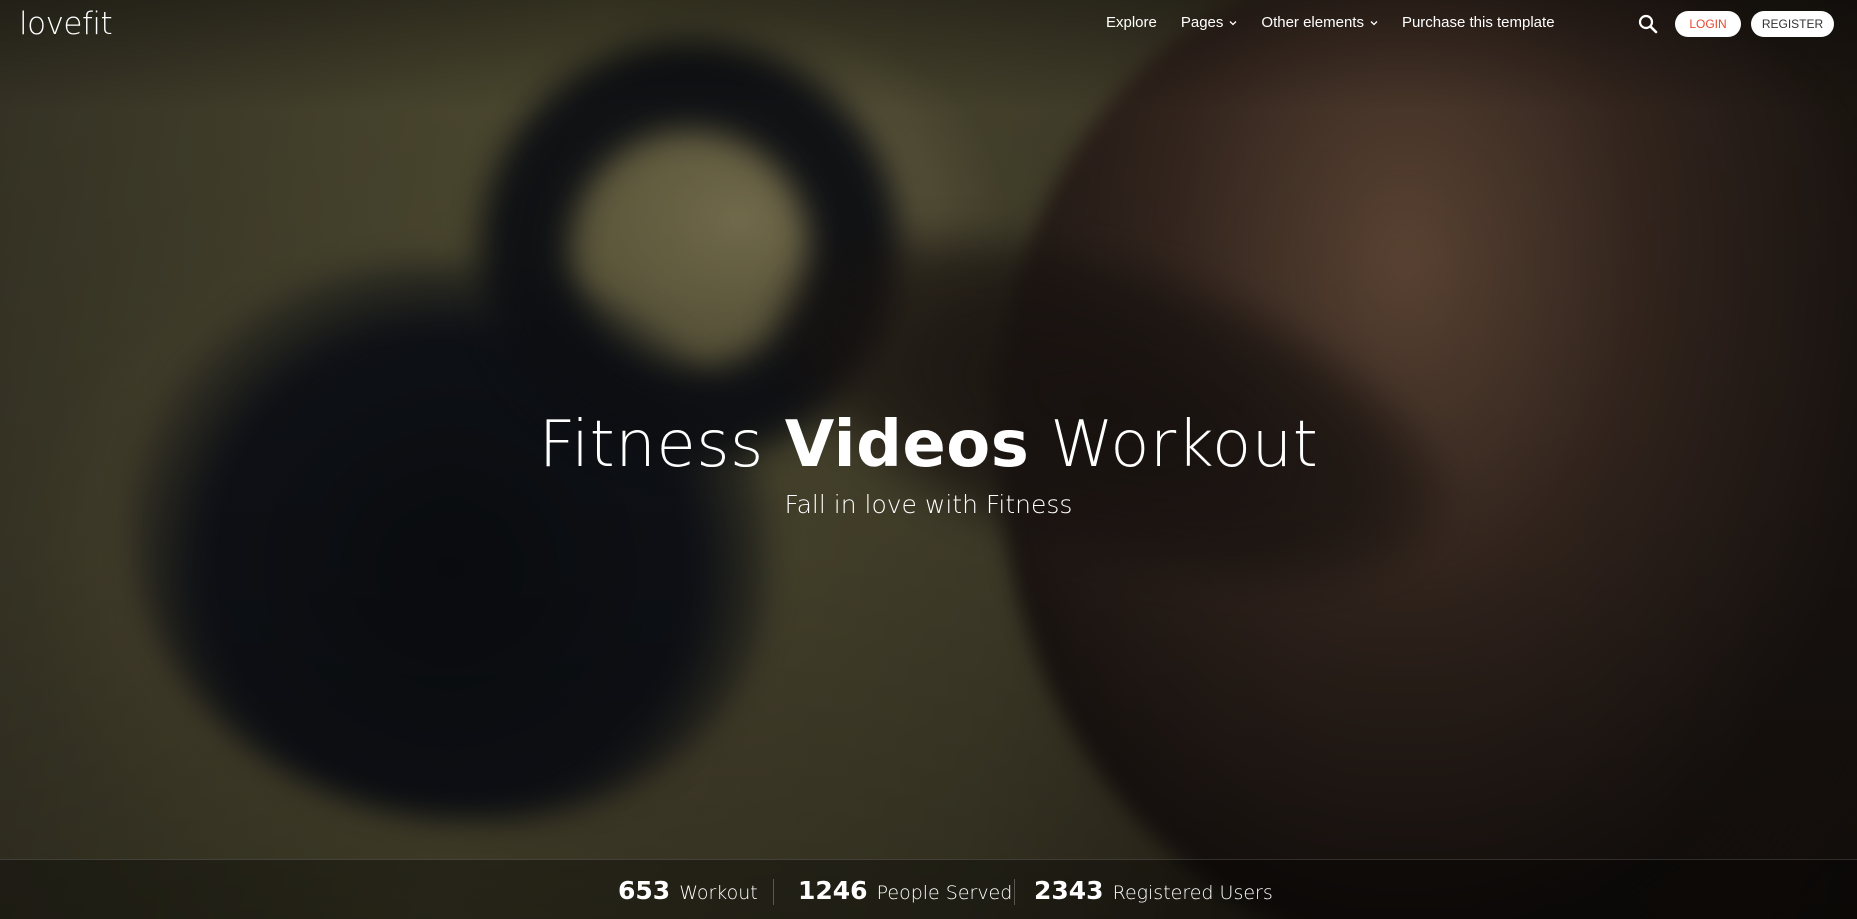  What do you see at coordinates (66, 24) in the screenshot?
I see `site-logo: lovefit` at bounding box center [66, 24].